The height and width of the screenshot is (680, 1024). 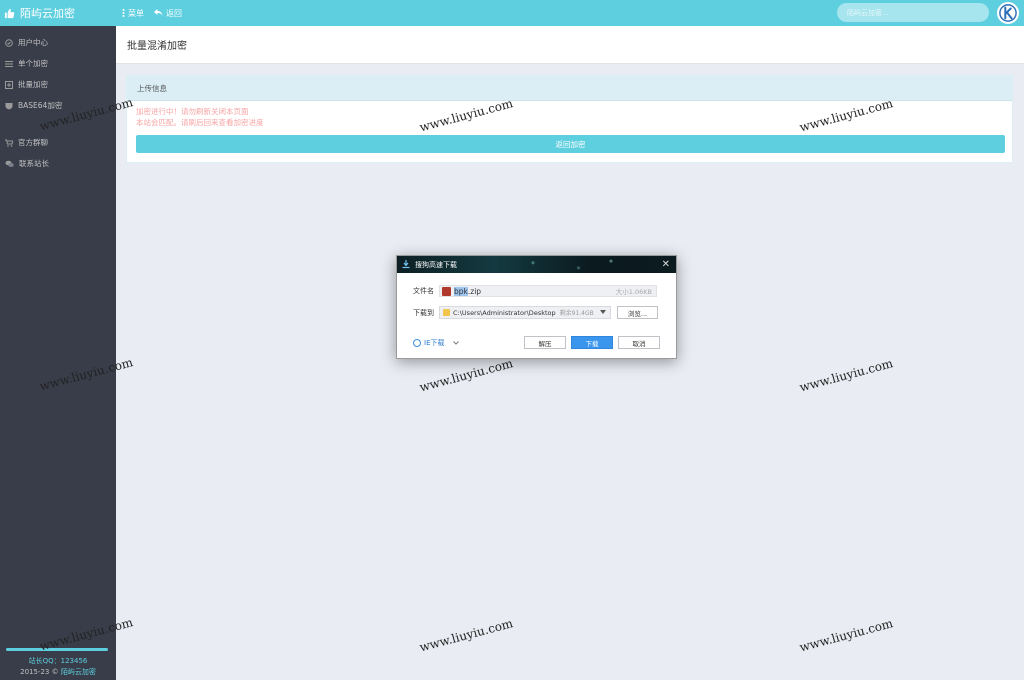 What do you see at coordinates (200, 122) in the screenshot?
I see `warning-line-2: 本站会匹配。请刷后回来查看加密进度` at bounding box center [200, 122].